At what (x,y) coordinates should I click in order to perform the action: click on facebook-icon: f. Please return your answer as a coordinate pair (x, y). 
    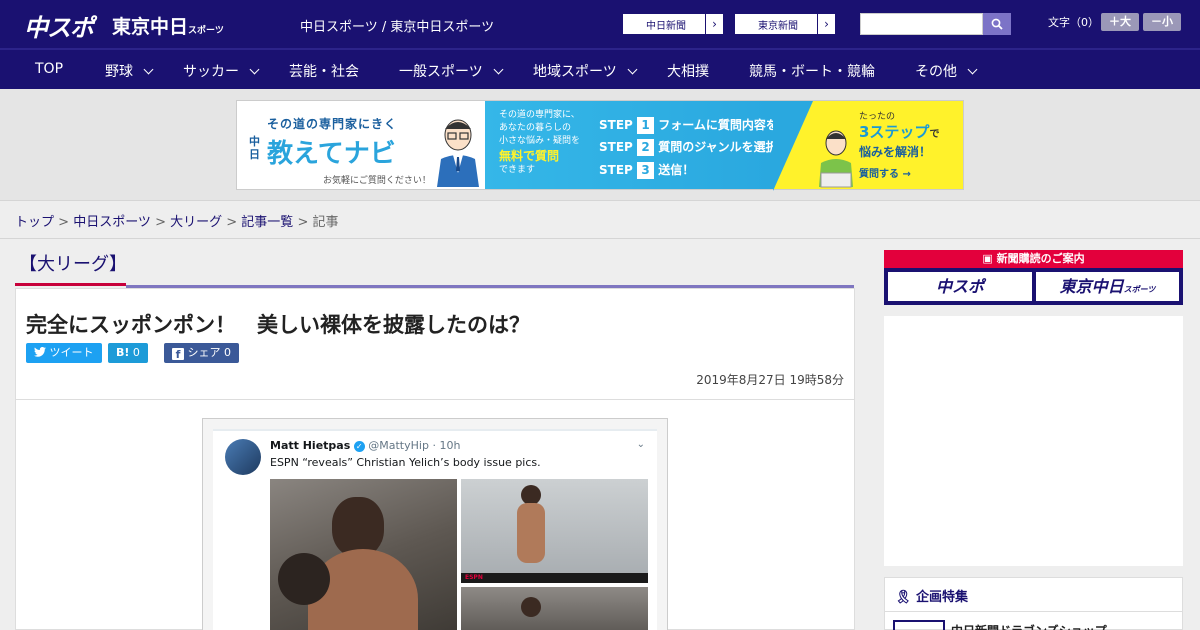
    Looking at the image, I should click on (178, 354).